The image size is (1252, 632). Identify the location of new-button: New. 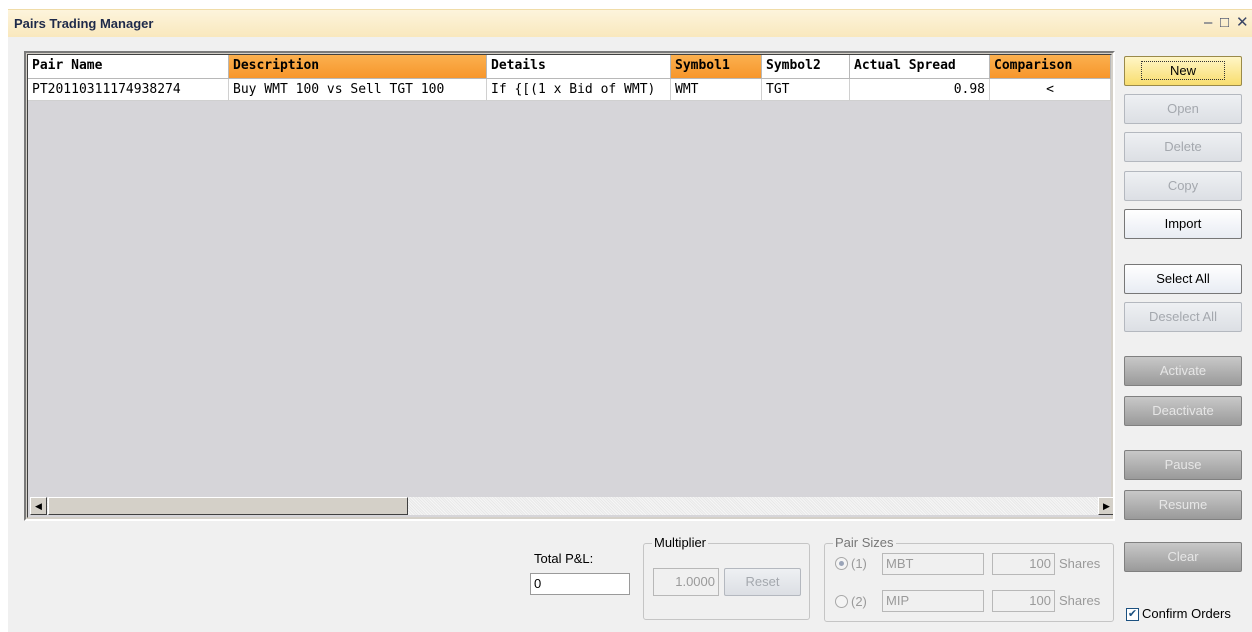
(1183, 71).